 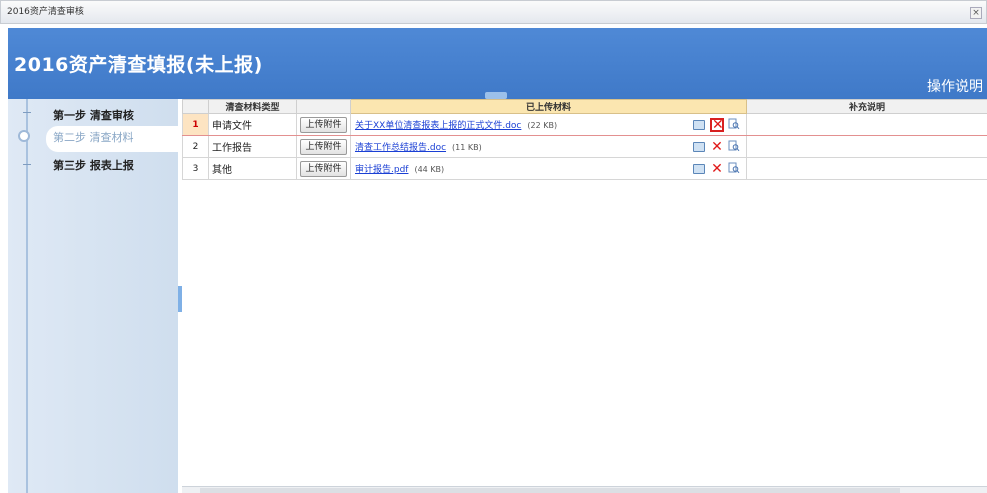 I want to click on file-size: (11 KB), so click(x=467, y=147).